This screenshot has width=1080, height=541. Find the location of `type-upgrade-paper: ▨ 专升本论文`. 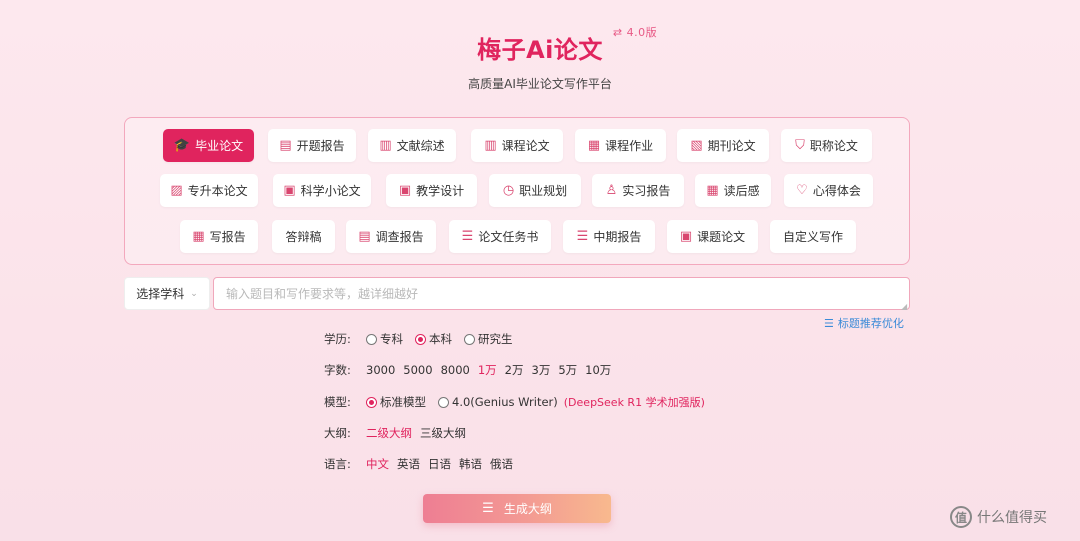

type-upgrade-paper: ▨ 专升本论文 is located at coordinates (209, 190).